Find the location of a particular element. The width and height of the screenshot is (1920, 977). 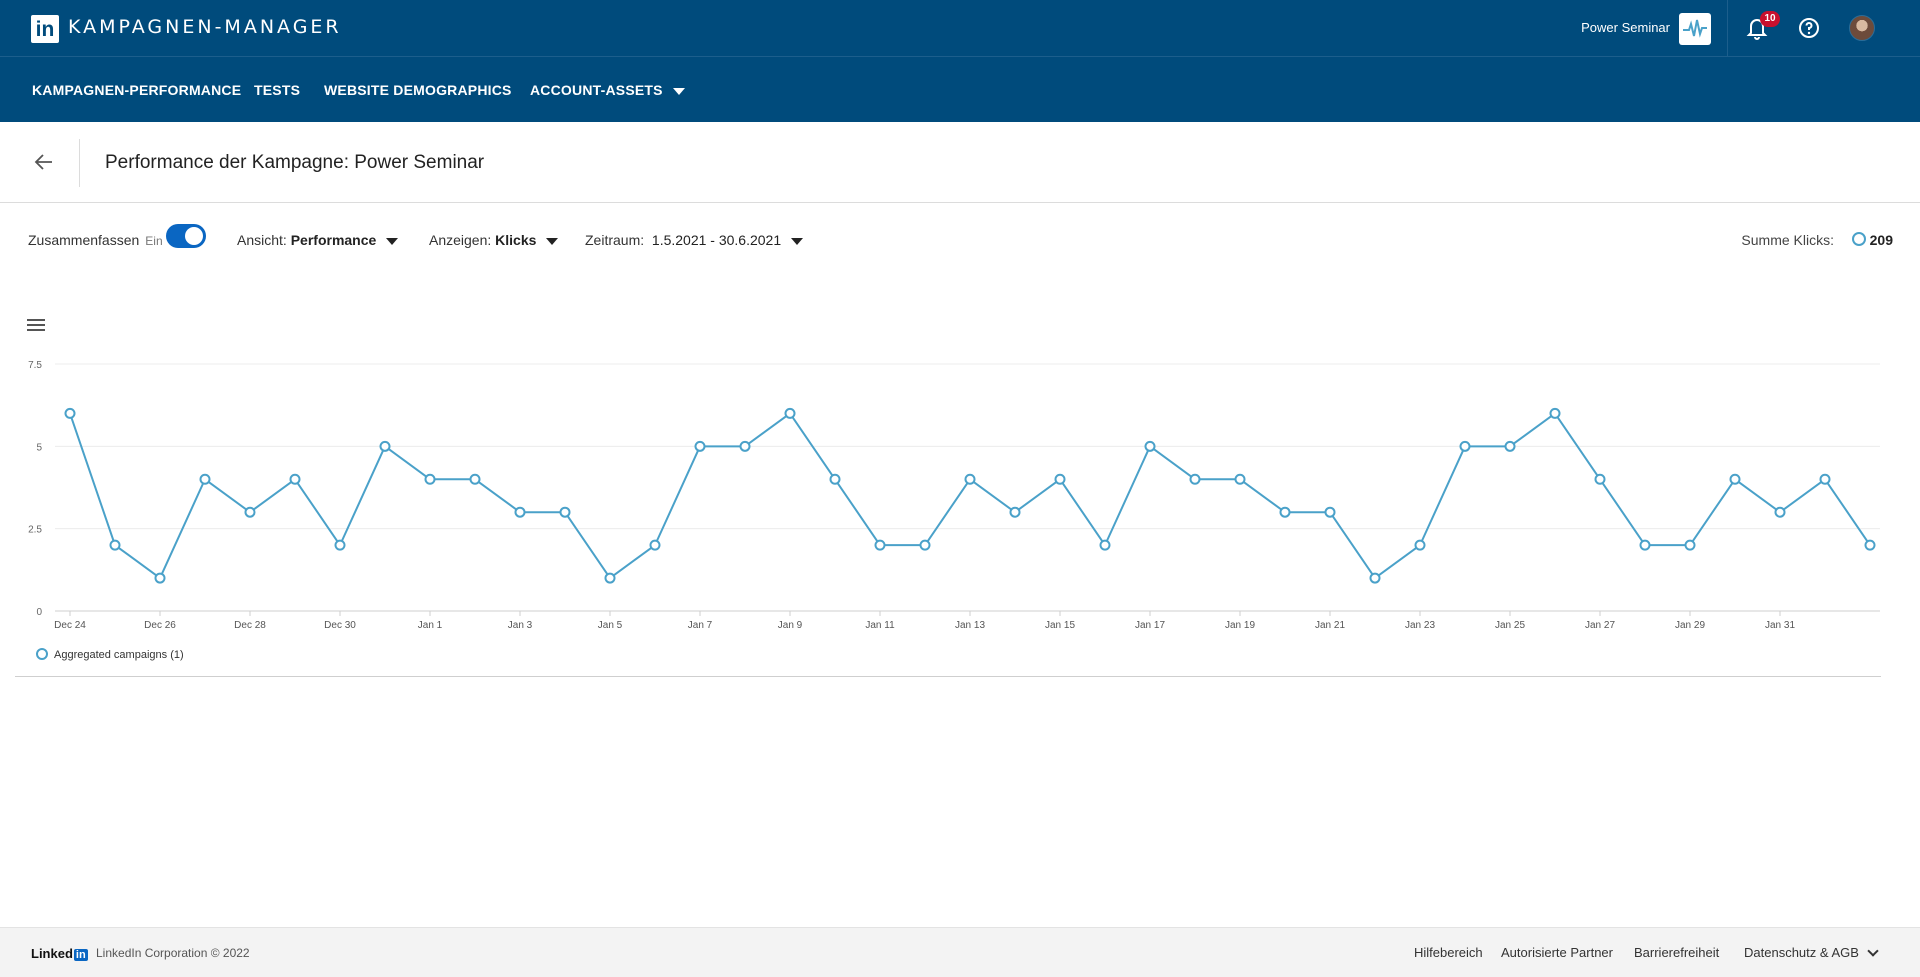

footer-link-partners: Autorisierte Partner is located at coordinates (1557, 952).